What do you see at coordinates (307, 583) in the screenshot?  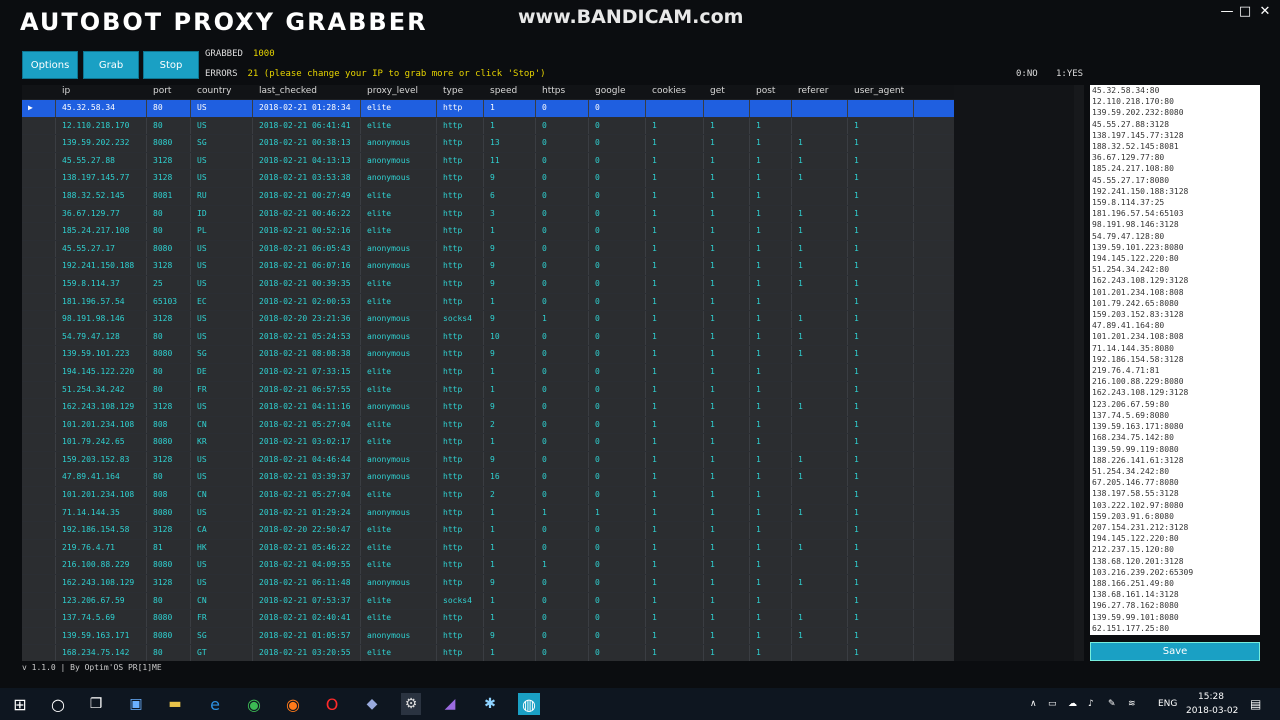 I see `cell-last-checked: 2018-02-21 06:11:48` at bounding box center [307, 583].